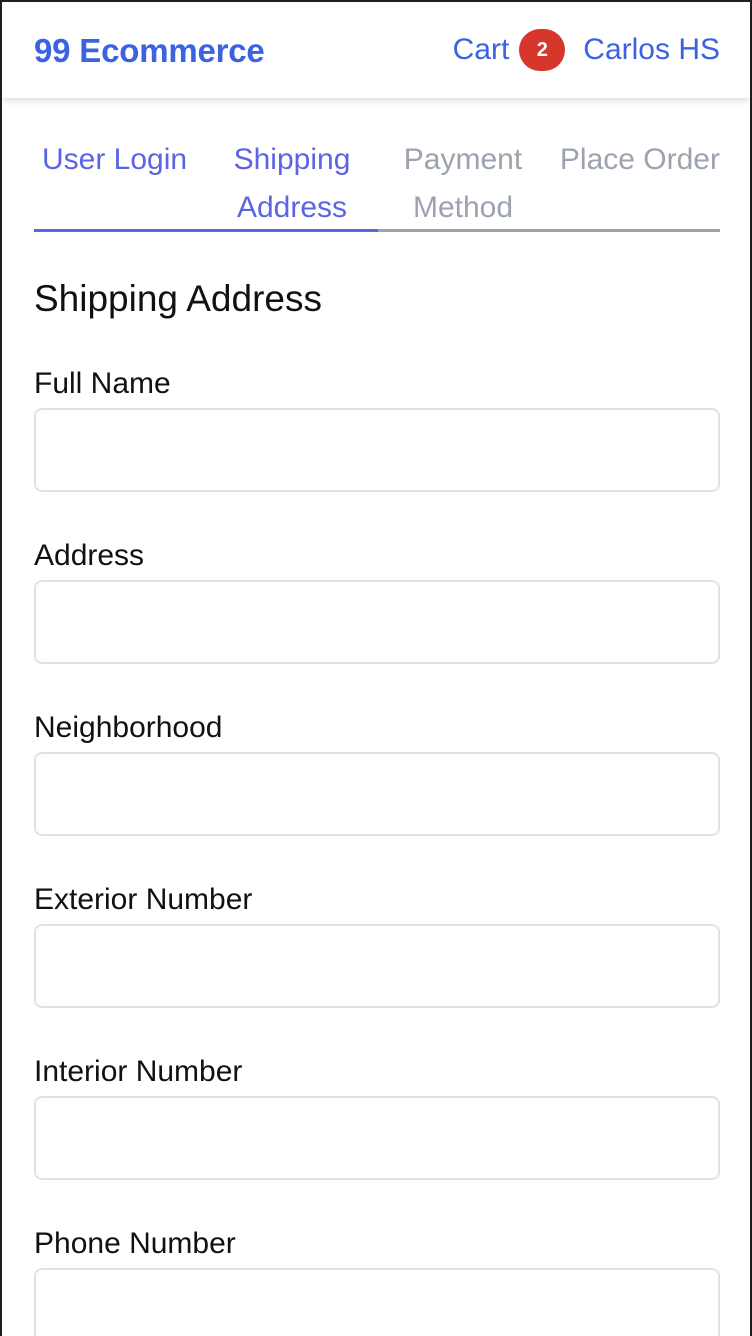 Image resolution: width=752 pixels, height=1336 pixels. I want to click on interior-number-label: Interior Number, so click(138, 1071).